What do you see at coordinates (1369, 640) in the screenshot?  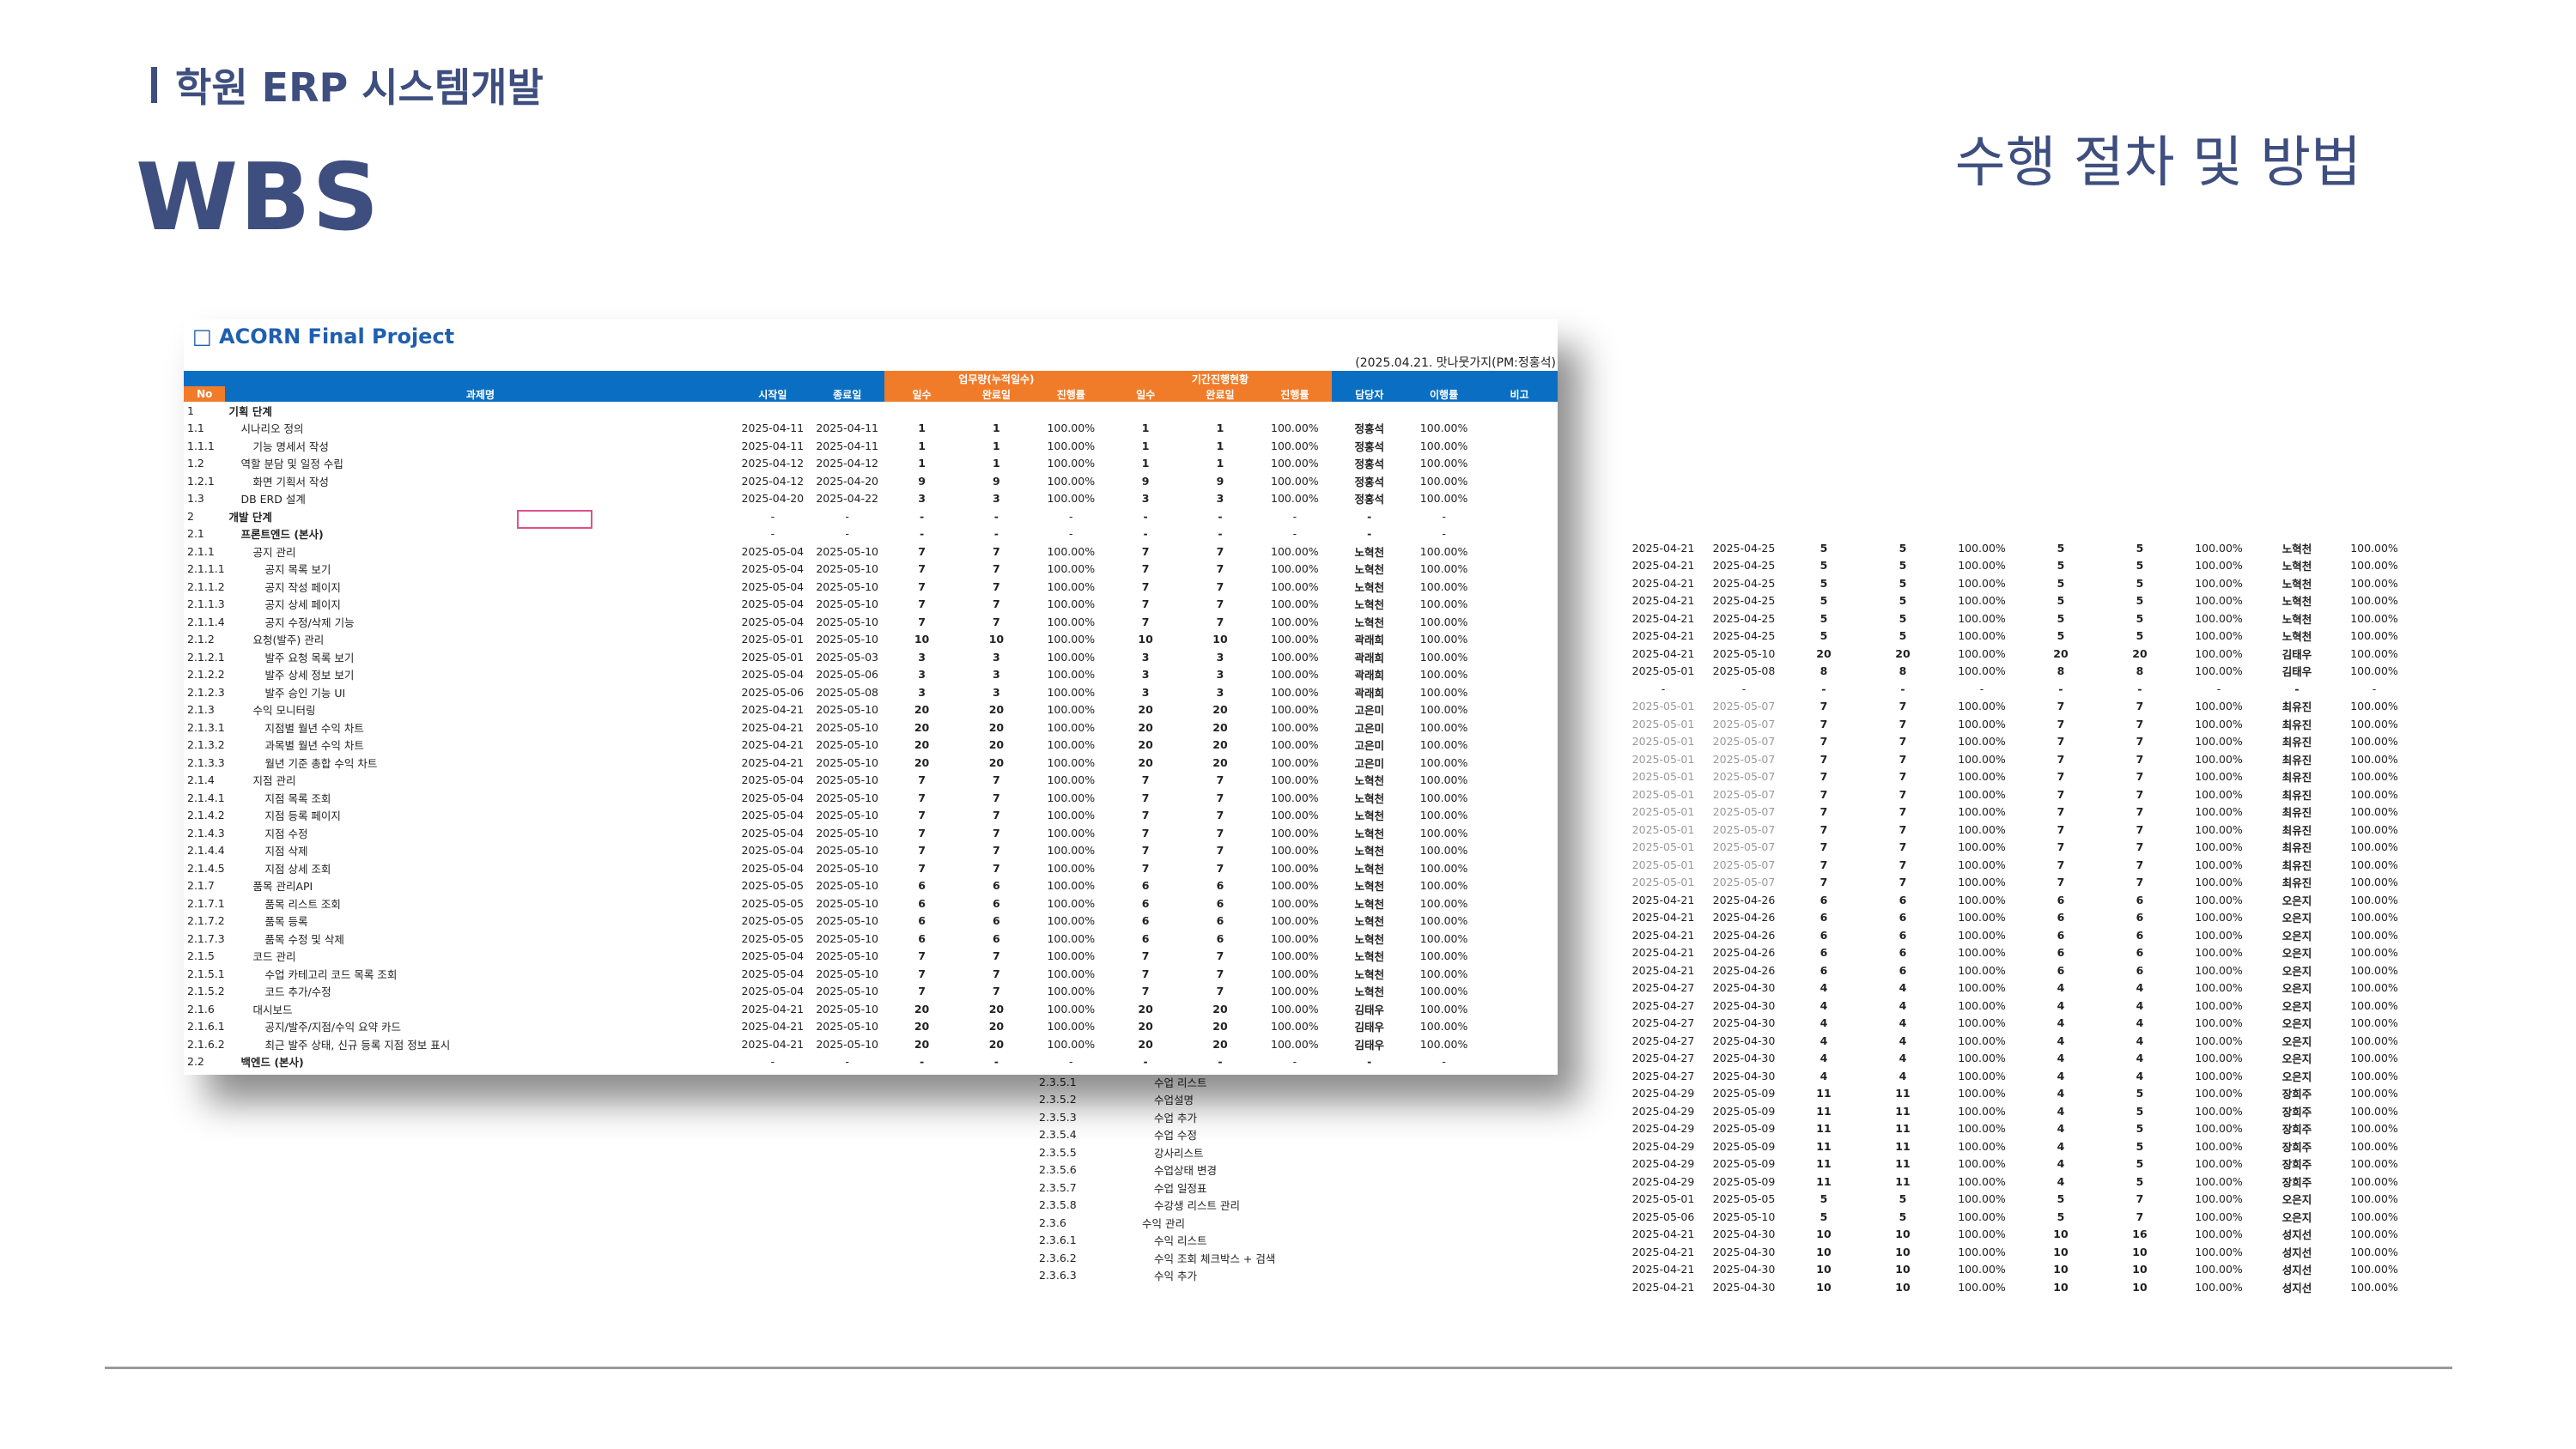 I see `table-cell: 곽래희` at bounding box center [1369, 640].